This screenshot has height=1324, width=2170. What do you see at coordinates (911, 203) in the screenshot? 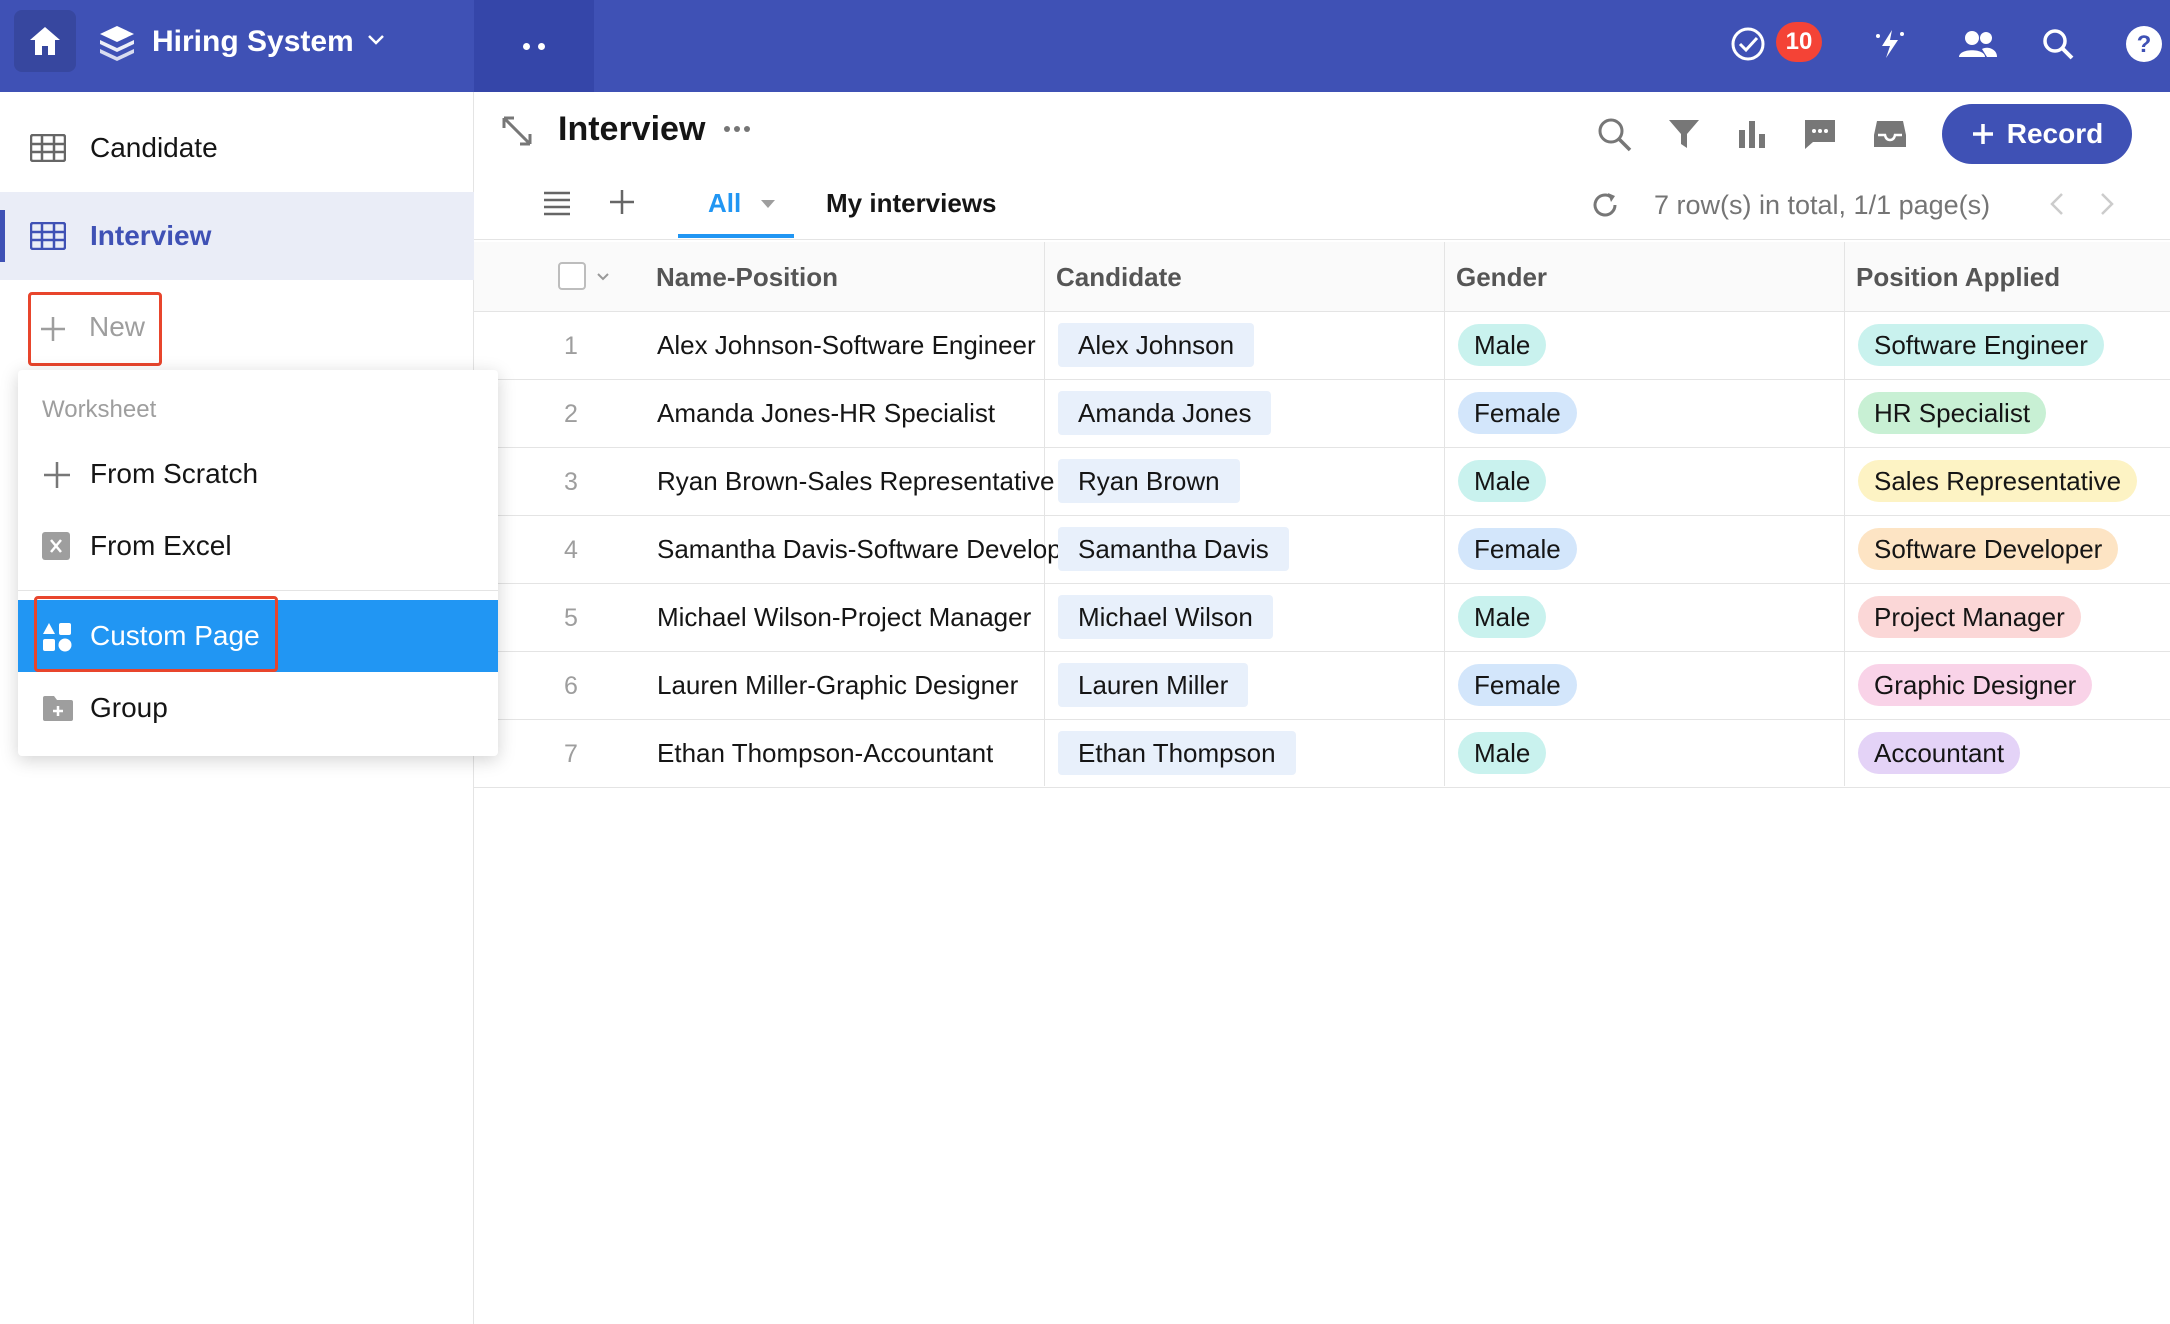
I see `tab-my-interviews: My interviews` at bounding box center [911, 203].